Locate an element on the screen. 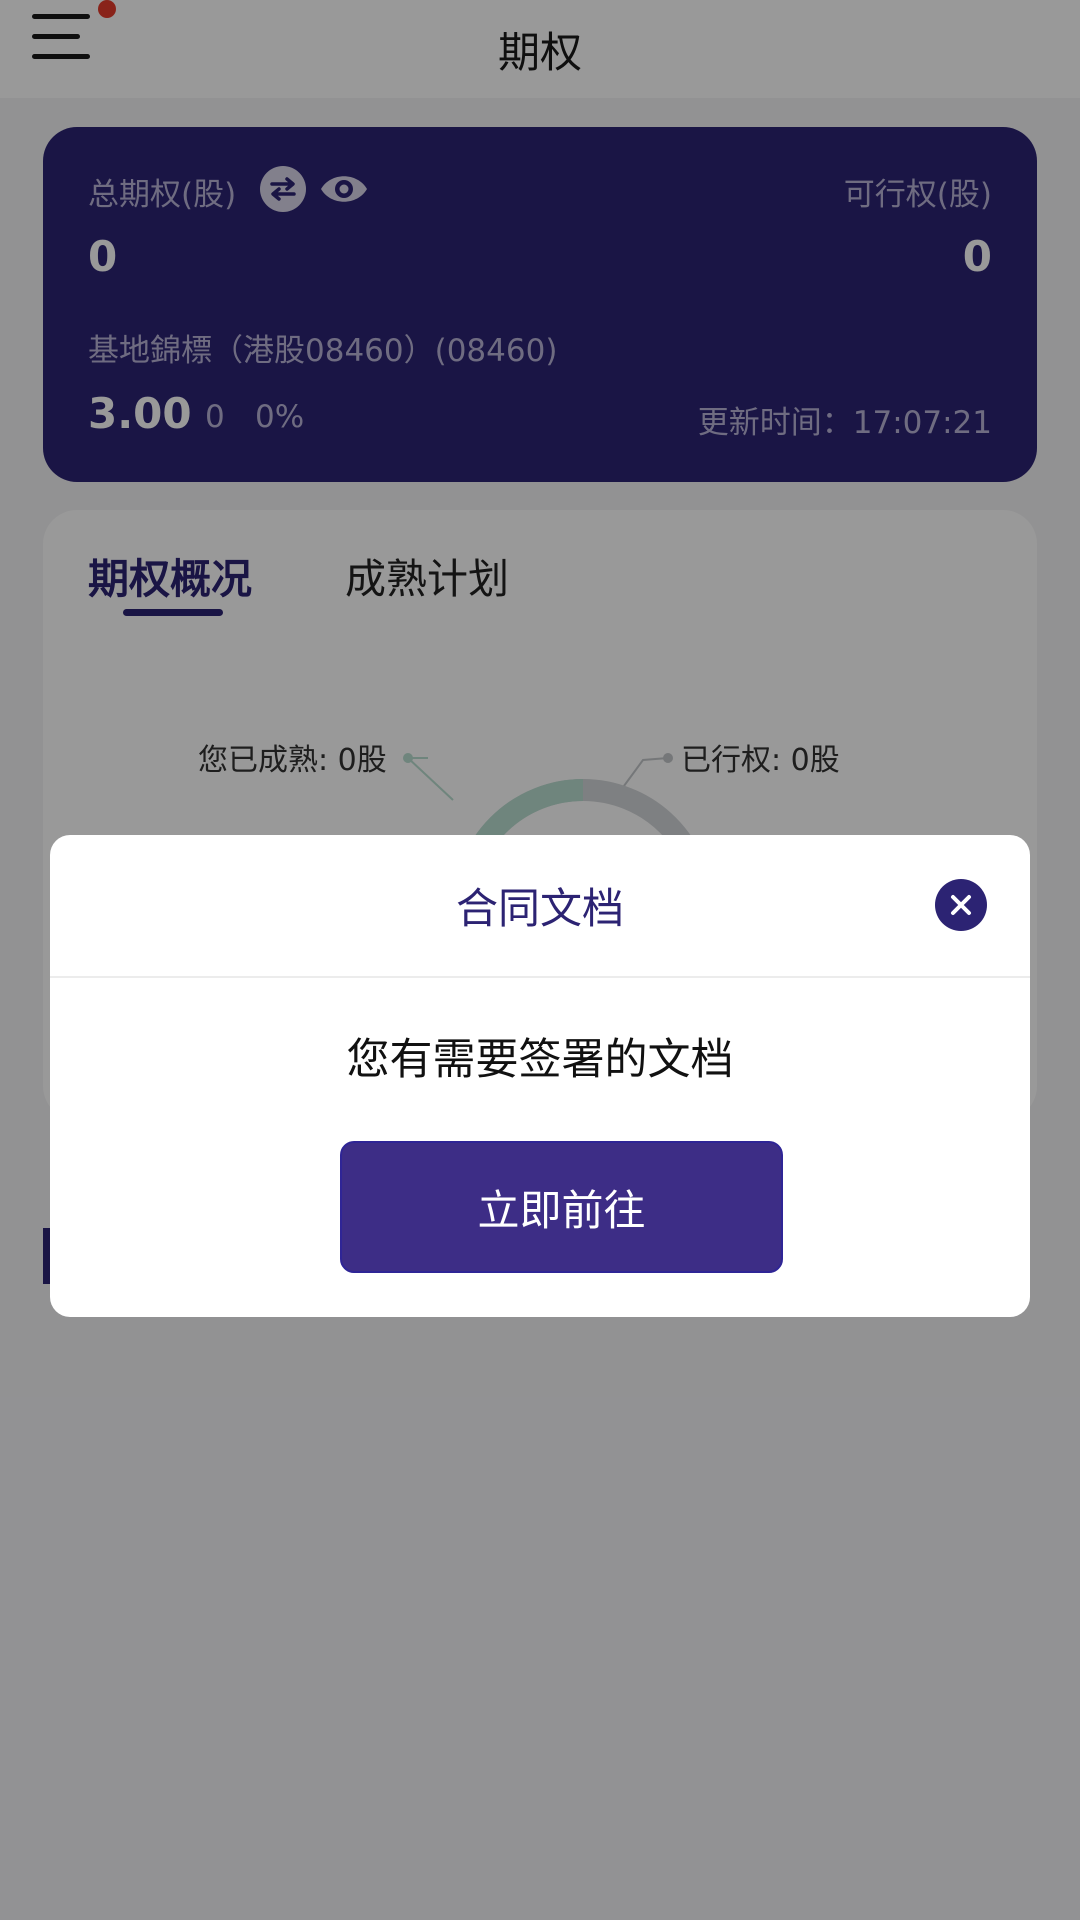 This screenshot has height=1920, width=1080. dialog-message: 您有需要签署的文档 is located at coordinates (540, 1060).